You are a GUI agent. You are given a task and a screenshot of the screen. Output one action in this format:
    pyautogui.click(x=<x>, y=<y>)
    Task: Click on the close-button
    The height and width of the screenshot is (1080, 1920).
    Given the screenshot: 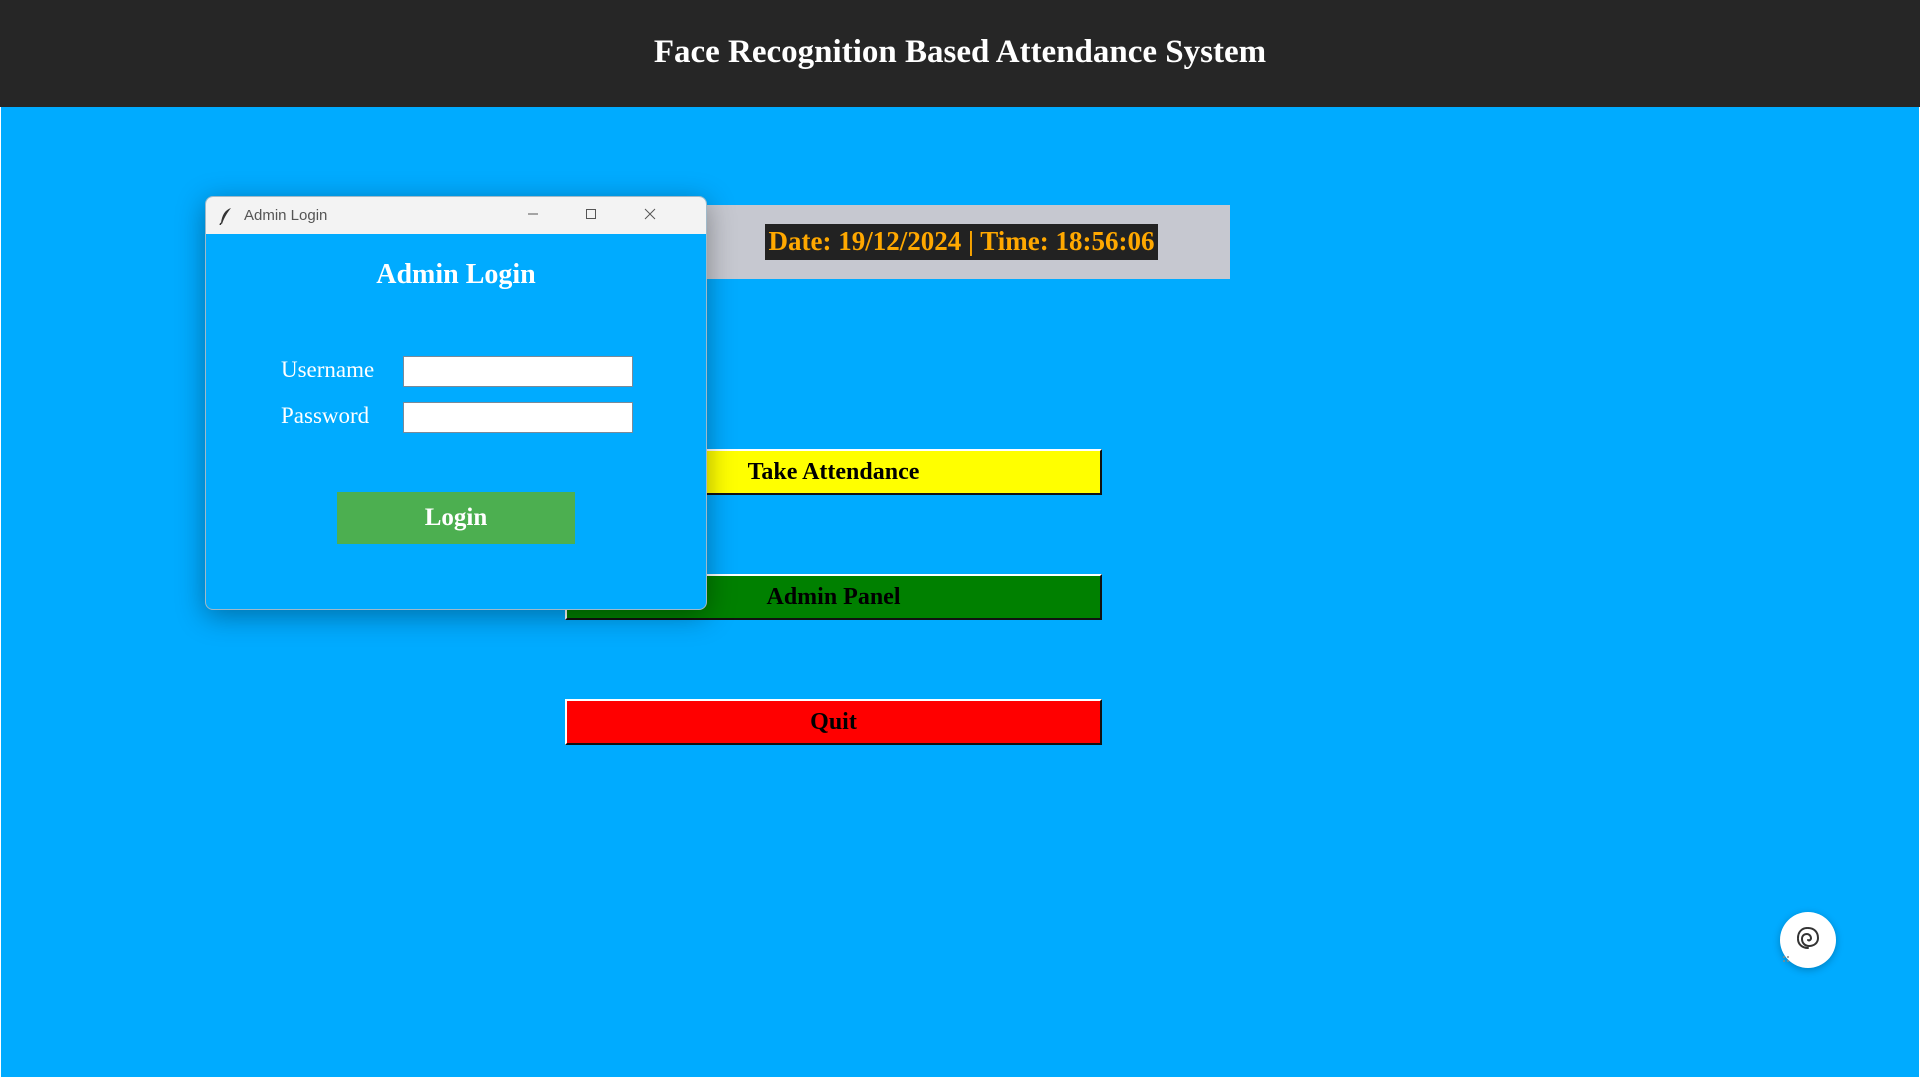 What is the action you would take?
    pyautogui.click(x=650, y=215)
    